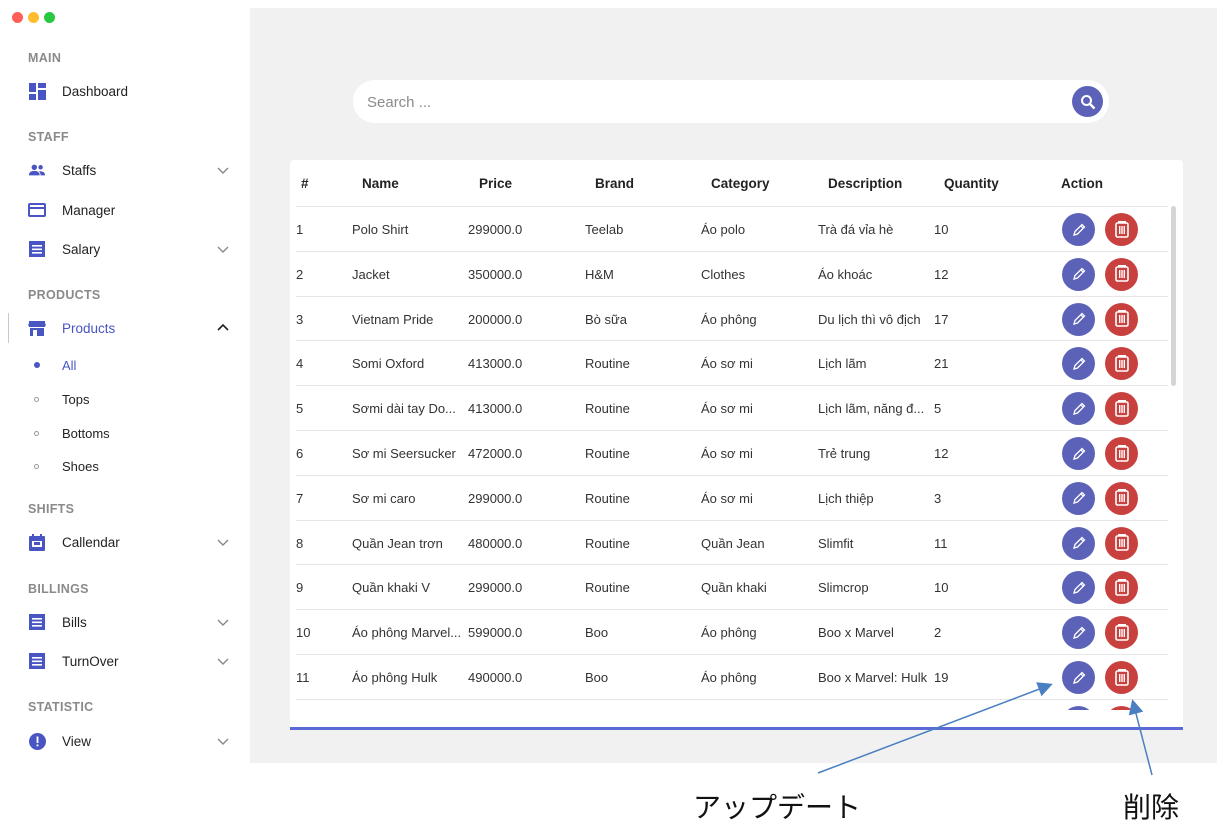 The height and width of the screenshot is (826, 1217). I want to click on cell-index: 9, so click(300, 588).